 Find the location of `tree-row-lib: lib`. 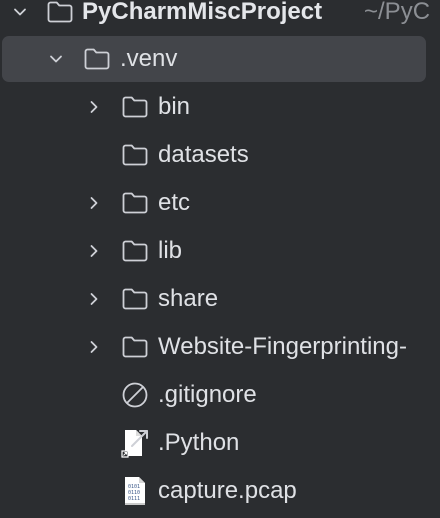

tree-row-lib: lib is located at coordinates (220, 251).